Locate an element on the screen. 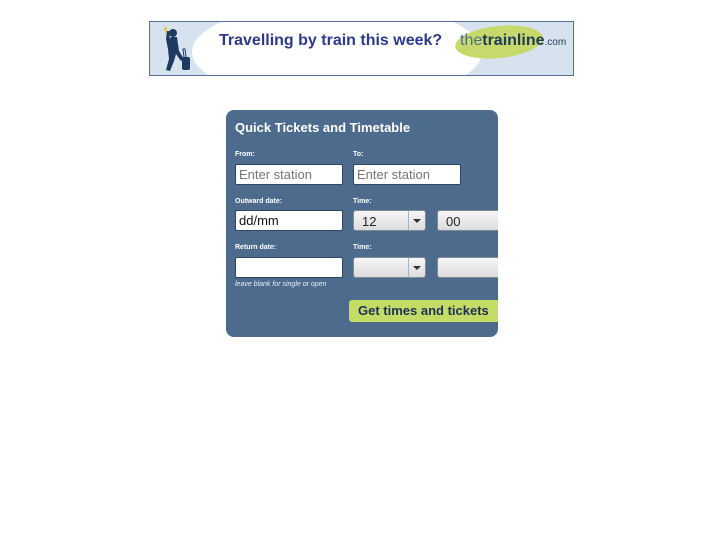 The image size is (727, 545). return-date-input is located at coordinates (289, 267).